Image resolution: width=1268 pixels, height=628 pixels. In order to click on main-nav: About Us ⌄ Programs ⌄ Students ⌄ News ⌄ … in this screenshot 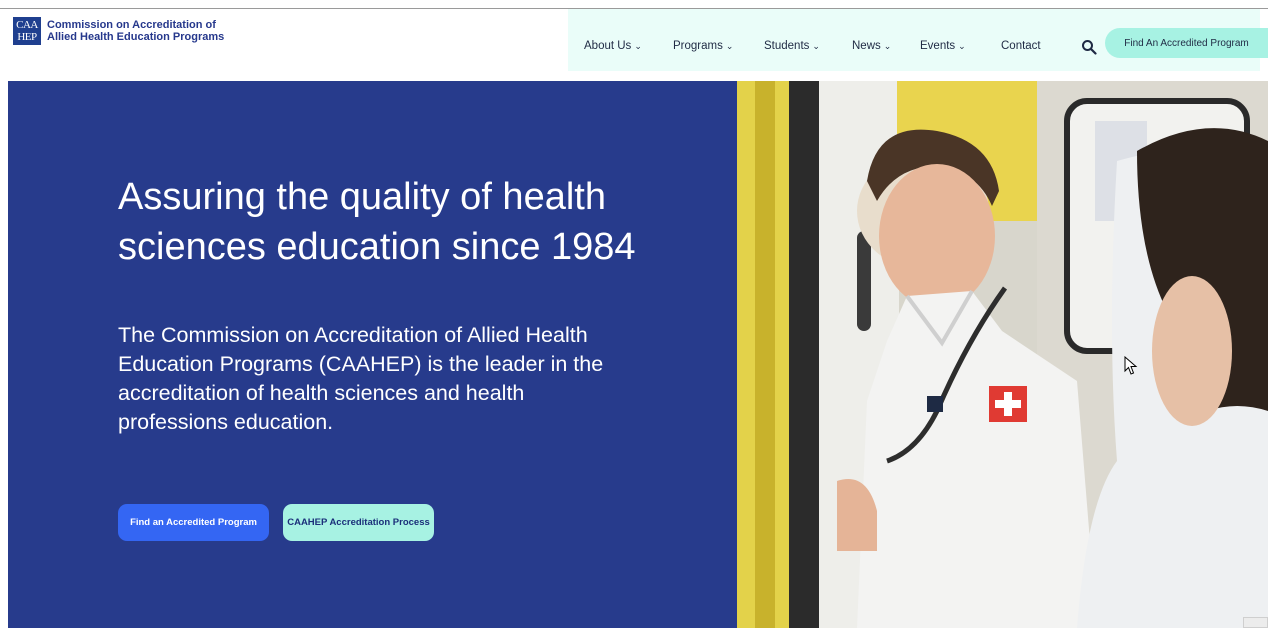, I will do `click(818, 46)`.